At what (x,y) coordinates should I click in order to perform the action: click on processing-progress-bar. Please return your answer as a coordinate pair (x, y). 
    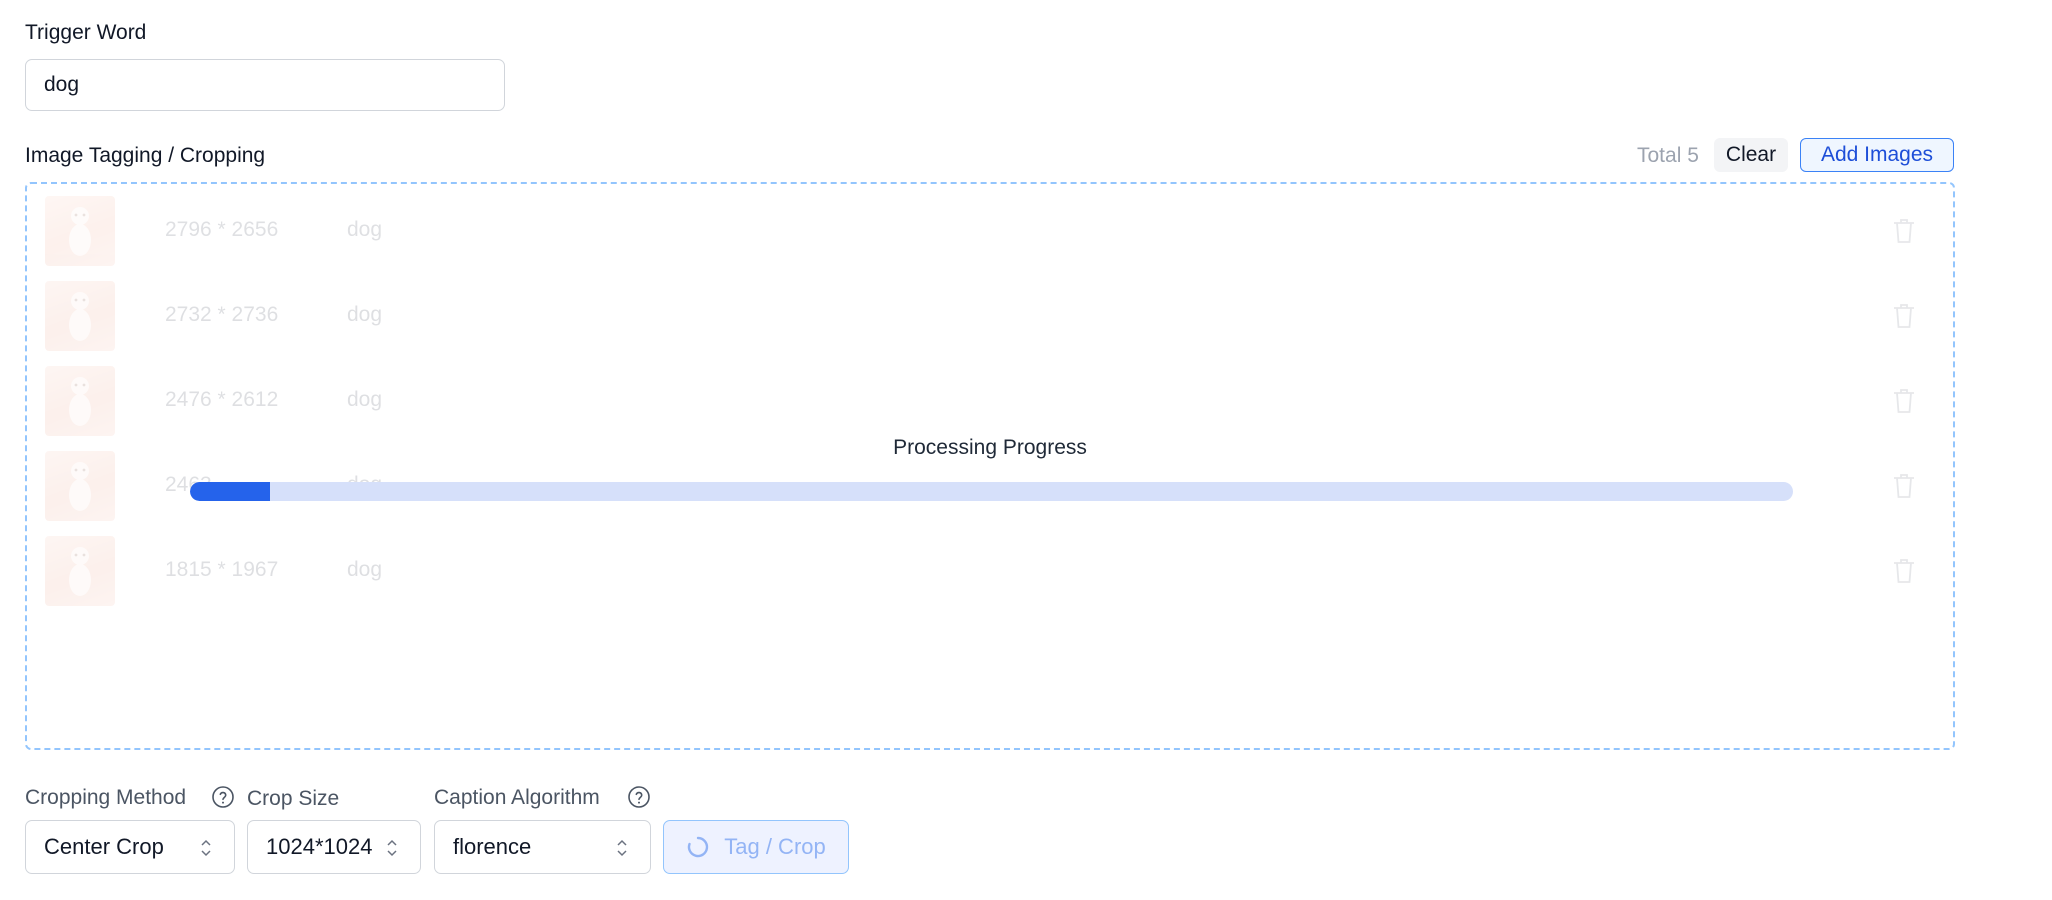
    Looking at the image, I should click on (991, 491).